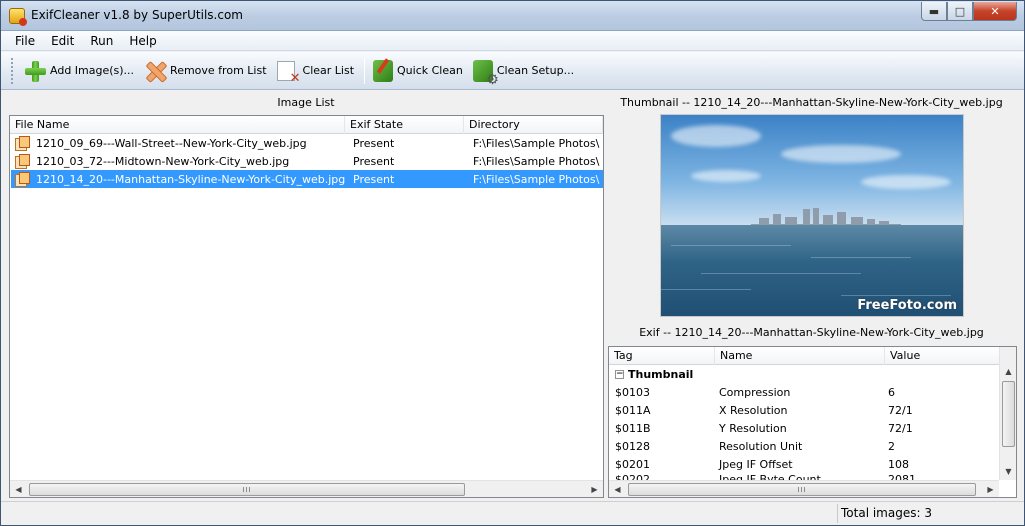 The width and height of the screenshot is (1025, 526). Describe the element at coordinates (12, 70) in the screenshot. I see `toolbar-grip` at that location.